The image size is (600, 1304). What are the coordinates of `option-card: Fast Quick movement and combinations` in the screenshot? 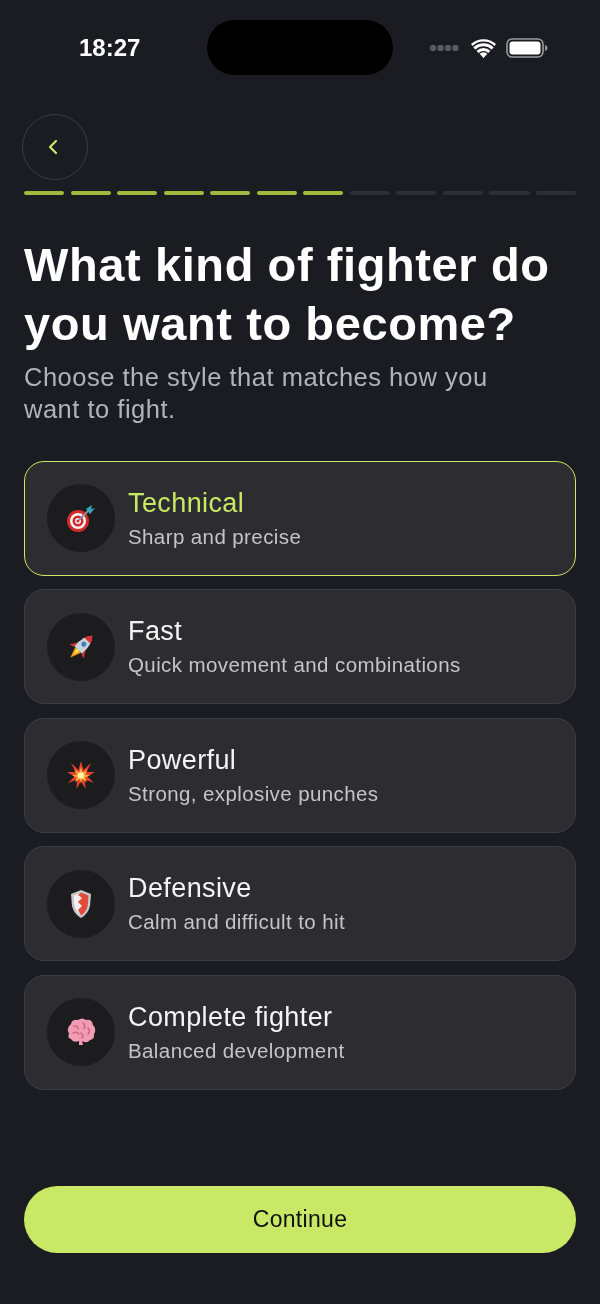 It's located at (300, 646).